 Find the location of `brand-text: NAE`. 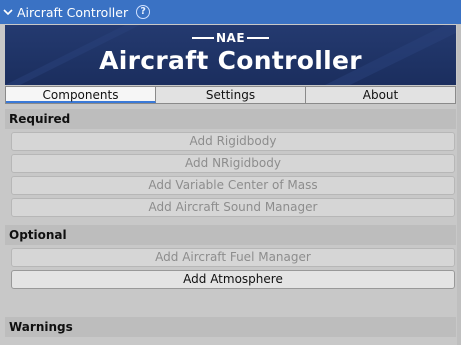

brand-text: NAE is located at coordinates (230, 38).